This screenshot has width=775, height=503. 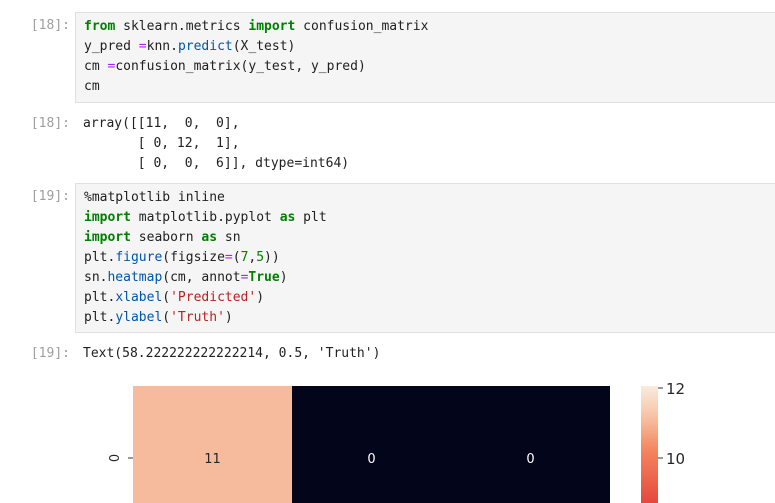 What do you see at coordinates (115, 458) in the screenshot?
I see `y-tick-label: 0` at bounding box center [115, 458].